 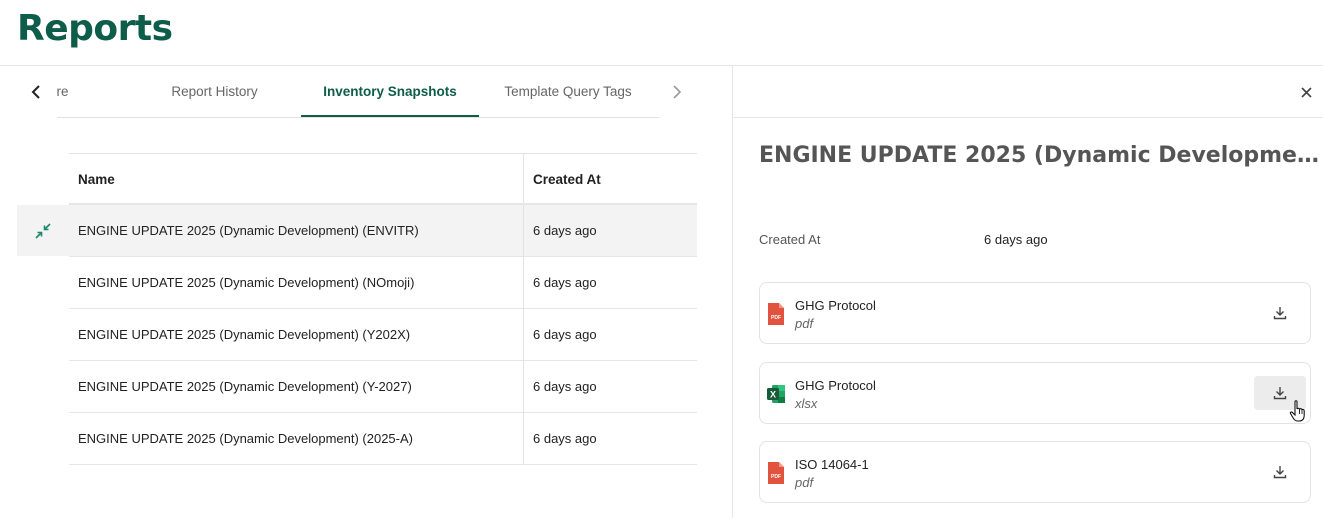 What do you see at coordinates (773, 395) in the screenshot?
I see `svg-text: X` at bounding box center [773, 395].